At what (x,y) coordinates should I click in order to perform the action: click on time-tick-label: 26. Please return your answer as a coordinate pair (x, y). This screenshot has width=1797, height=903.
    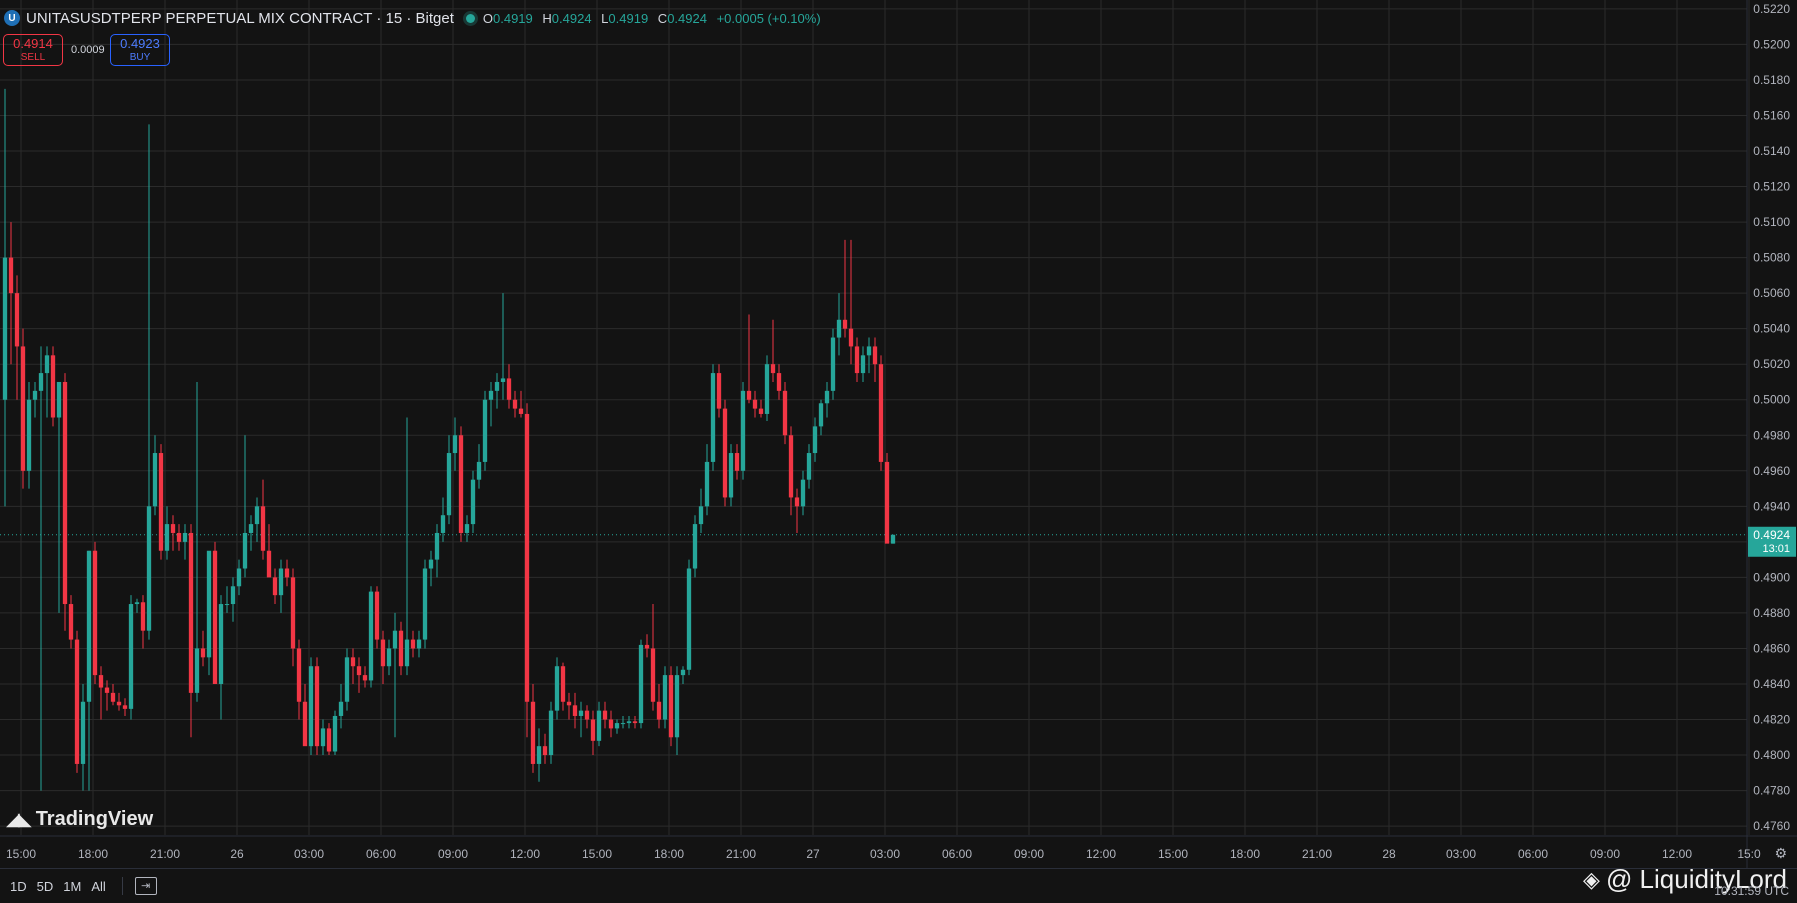
    Looking at the image, I should click on (237, 854).